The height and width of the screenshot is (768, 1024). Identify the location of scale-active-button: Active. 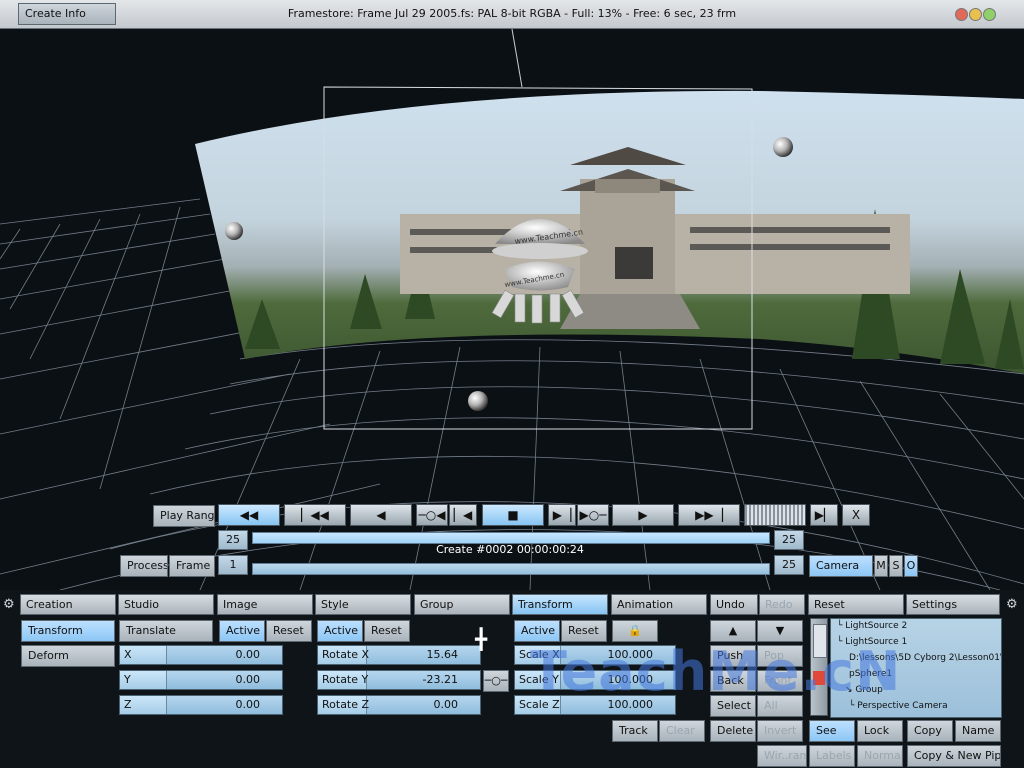
(537, 631).